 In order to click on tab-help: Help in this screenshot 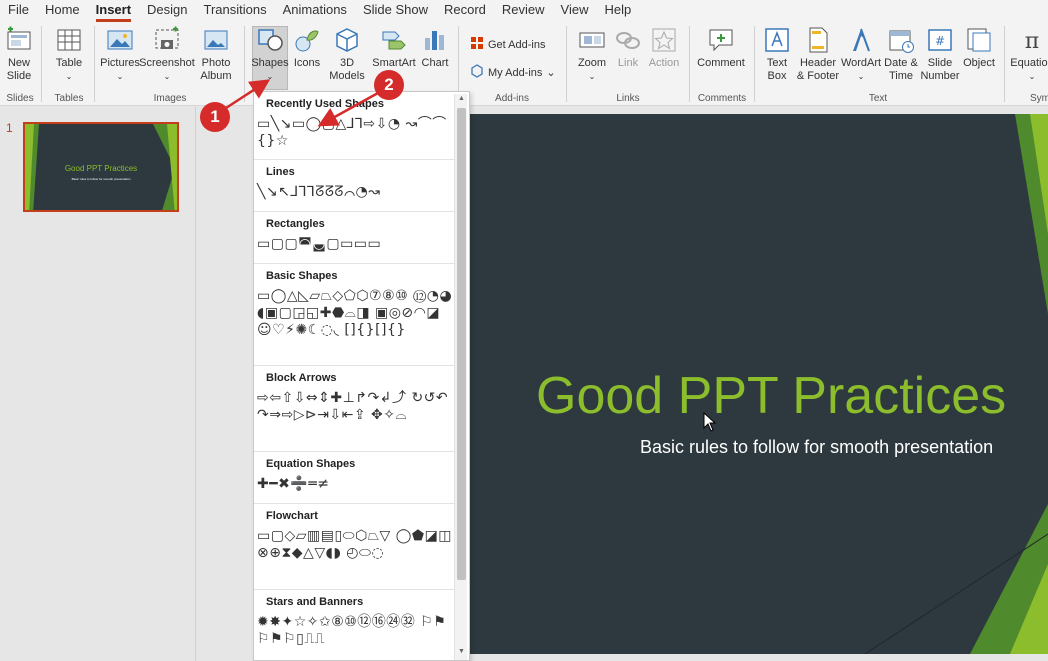, I will do `click(617, 11)`.